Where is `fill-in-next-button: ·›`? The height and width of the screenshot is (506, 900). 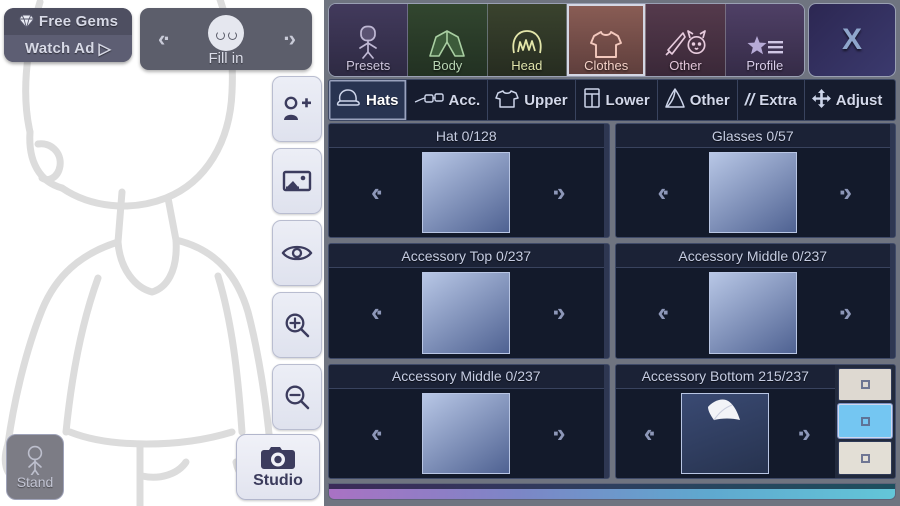
fill-in-next-button: ·› is located at coordinates (289, 39).